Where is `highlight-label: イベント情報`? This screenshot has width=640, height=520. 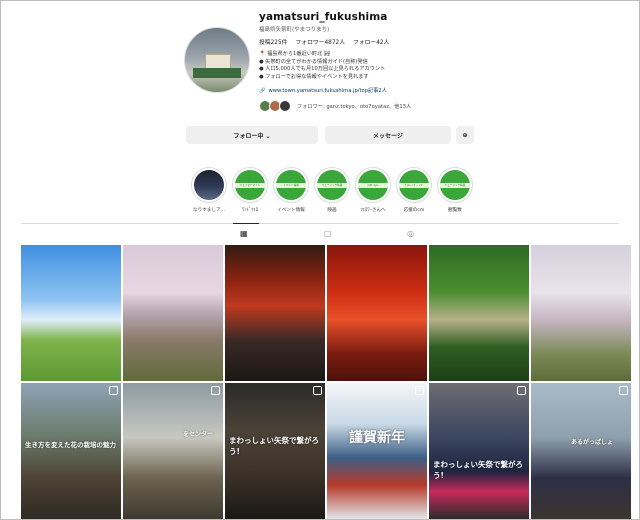
highlight-label: イベント情報 is located at coordinates (291, 210).